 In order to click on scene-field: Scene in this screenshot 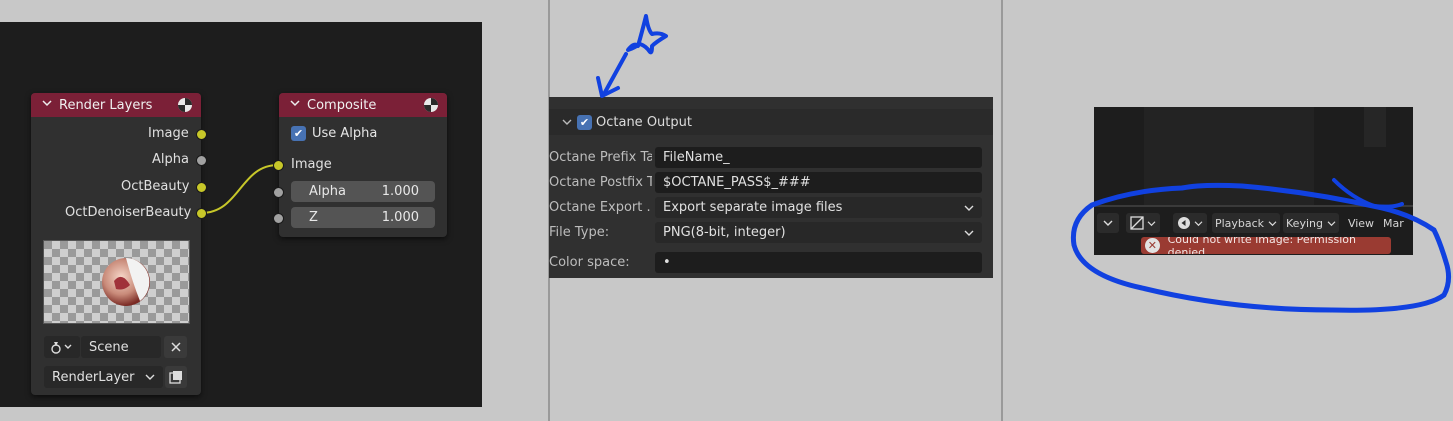, I will do `click(121, 347)`.